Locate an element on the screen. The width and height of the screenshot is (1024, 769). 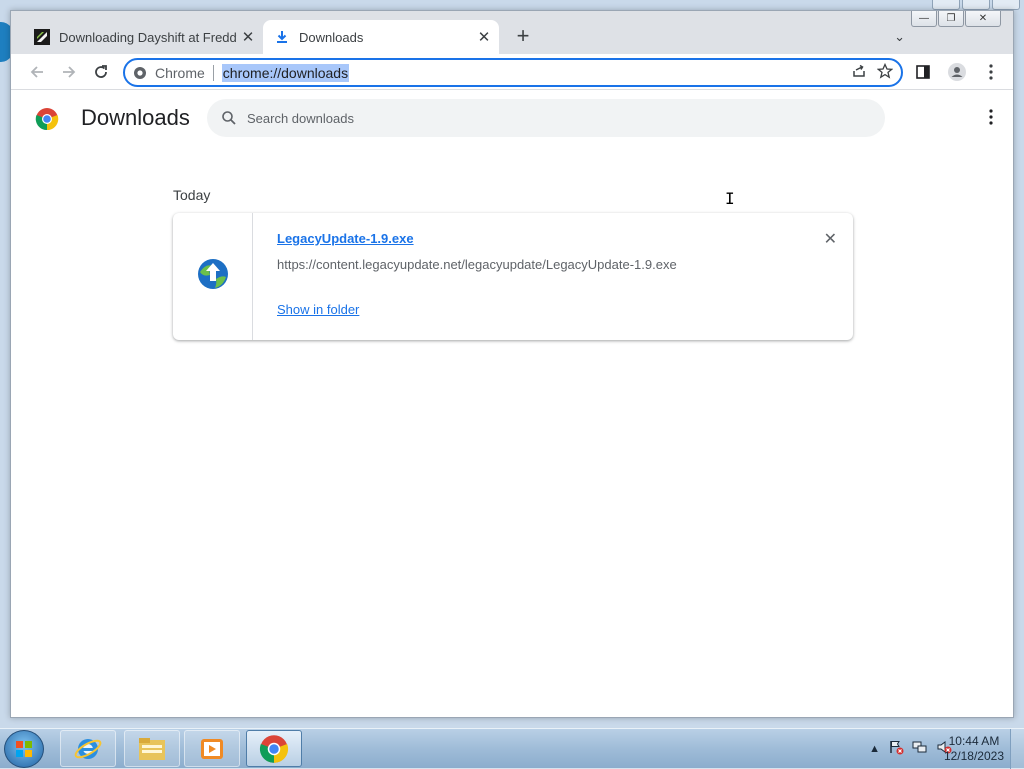
taskbar-file-explorer is located at coordinates (152, 748).